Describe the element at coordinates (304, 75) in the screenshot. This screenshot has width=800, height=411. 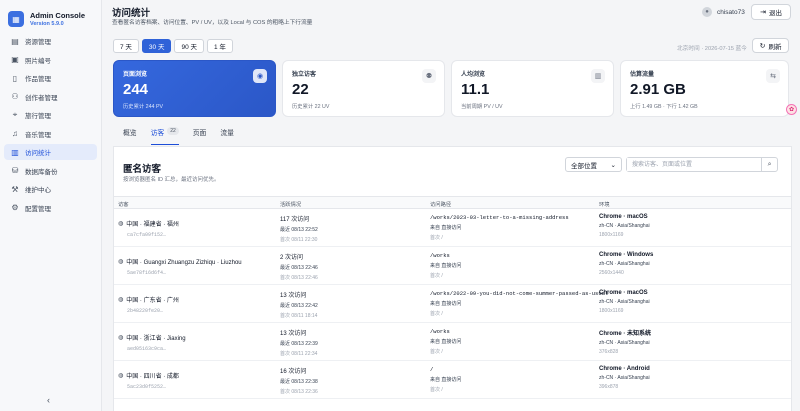
I see `stat-label: 独立访客` at that location.